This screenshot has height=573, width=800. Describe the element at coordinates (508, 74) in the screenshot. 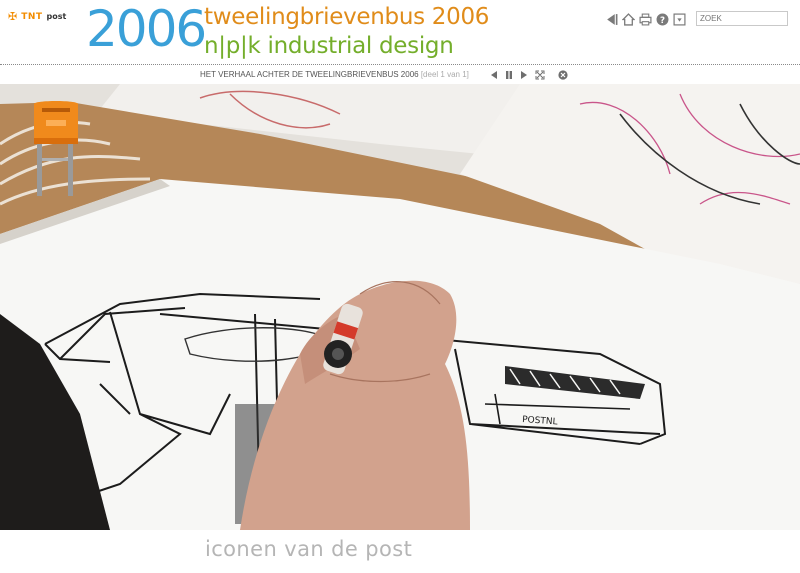

I see `pause-icon` at that location.